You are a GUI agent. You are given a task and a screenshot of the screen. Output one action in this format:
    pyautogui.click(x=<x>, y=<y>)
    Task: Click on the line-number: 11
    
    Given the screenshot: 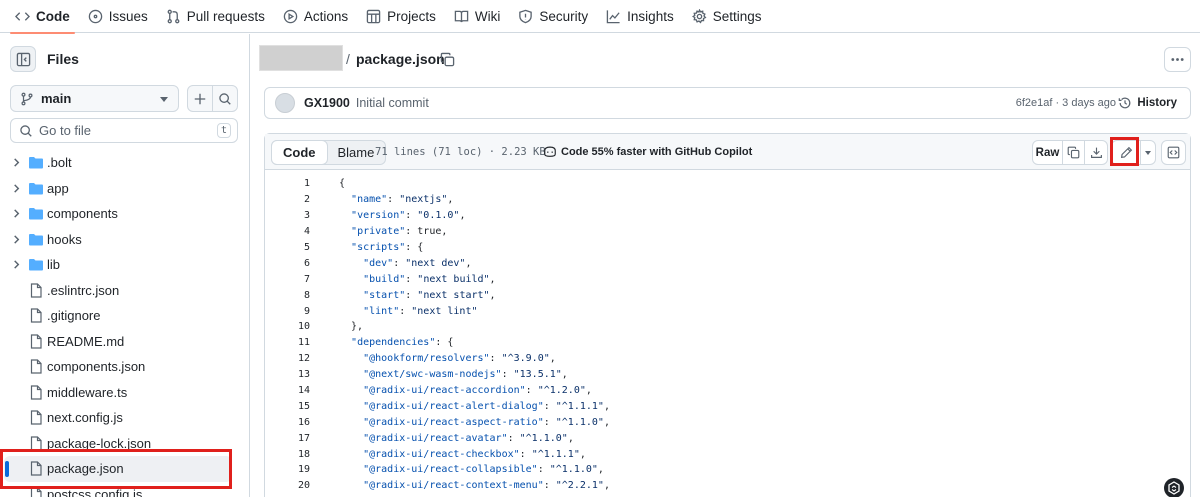 What is the action you would take?
    pyautogui.click(x=287, y=342)
    